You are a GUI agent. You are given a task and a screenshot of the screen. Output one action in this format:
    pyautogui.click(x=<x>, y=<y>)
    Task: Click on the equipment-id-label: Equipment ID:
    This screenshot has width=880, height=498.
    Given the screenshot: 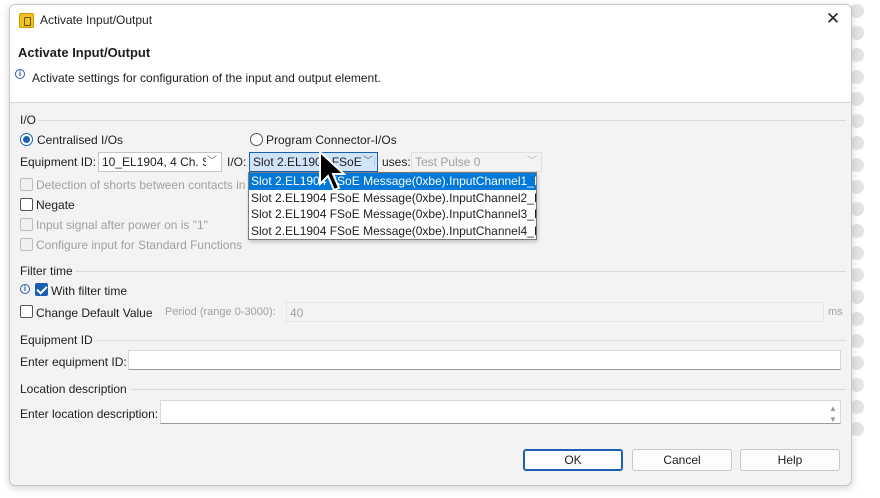 What is the action you would take?
    pyautogui.click(x=58, y=162)
    